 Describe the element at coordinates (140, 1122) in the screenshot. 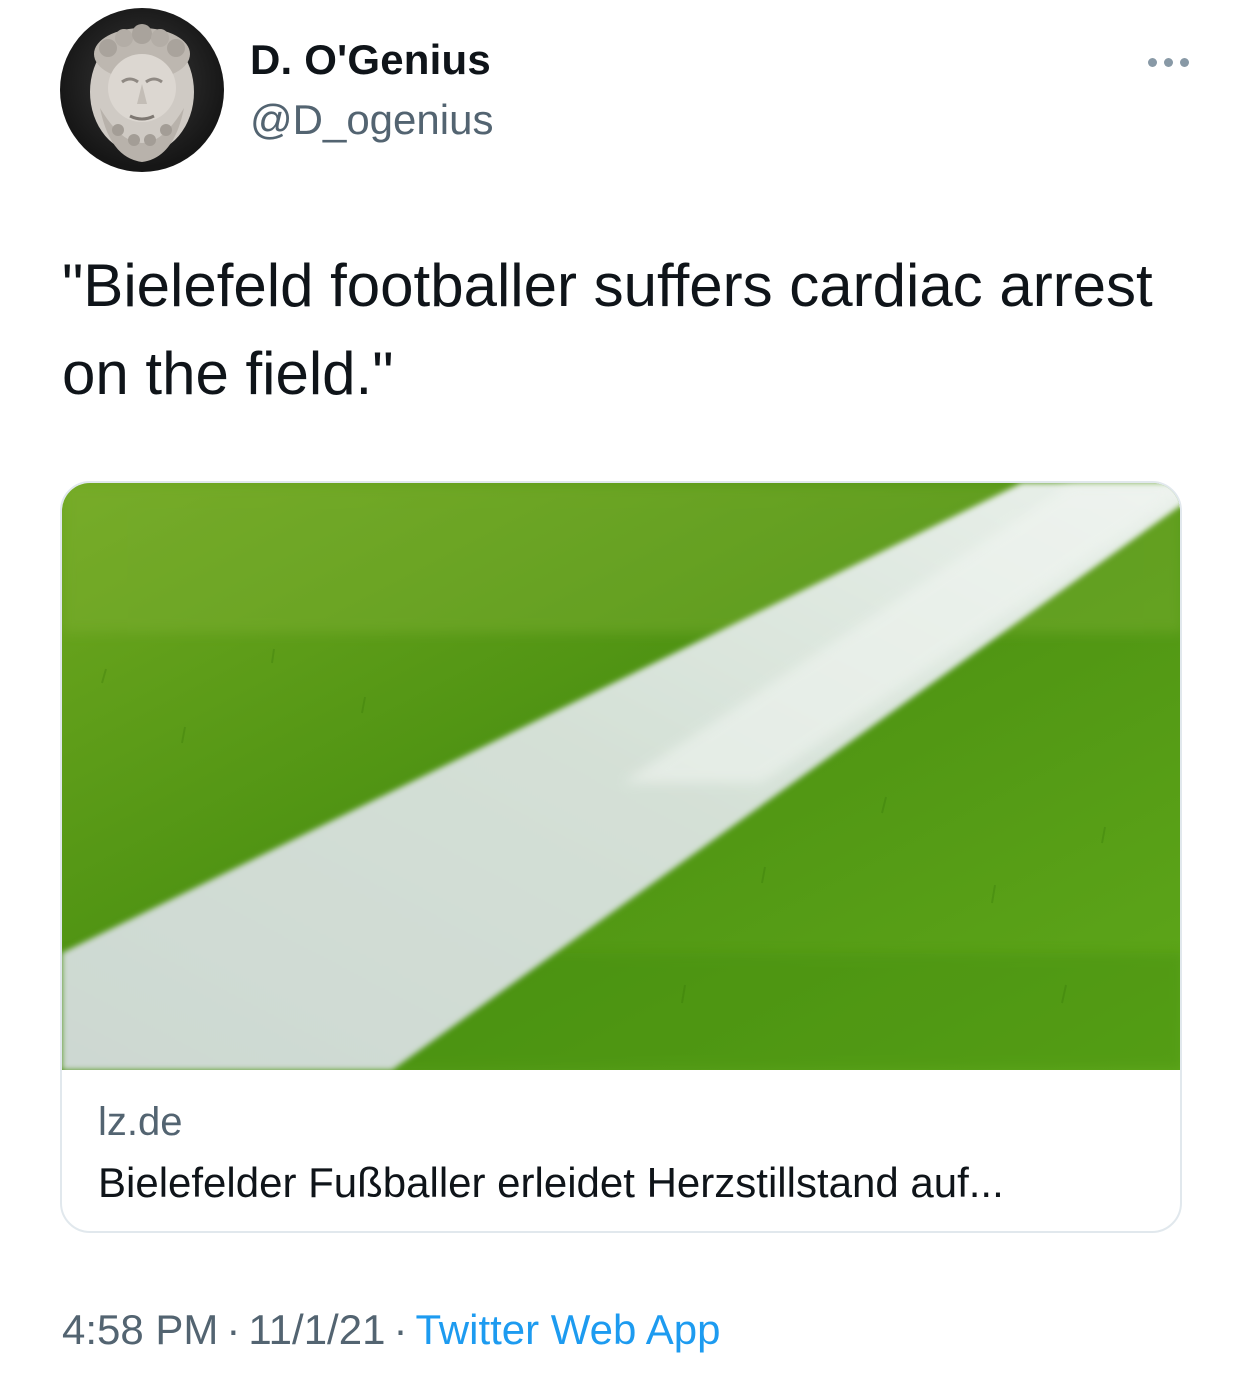

I see `card-domain: lz.de` at that location.